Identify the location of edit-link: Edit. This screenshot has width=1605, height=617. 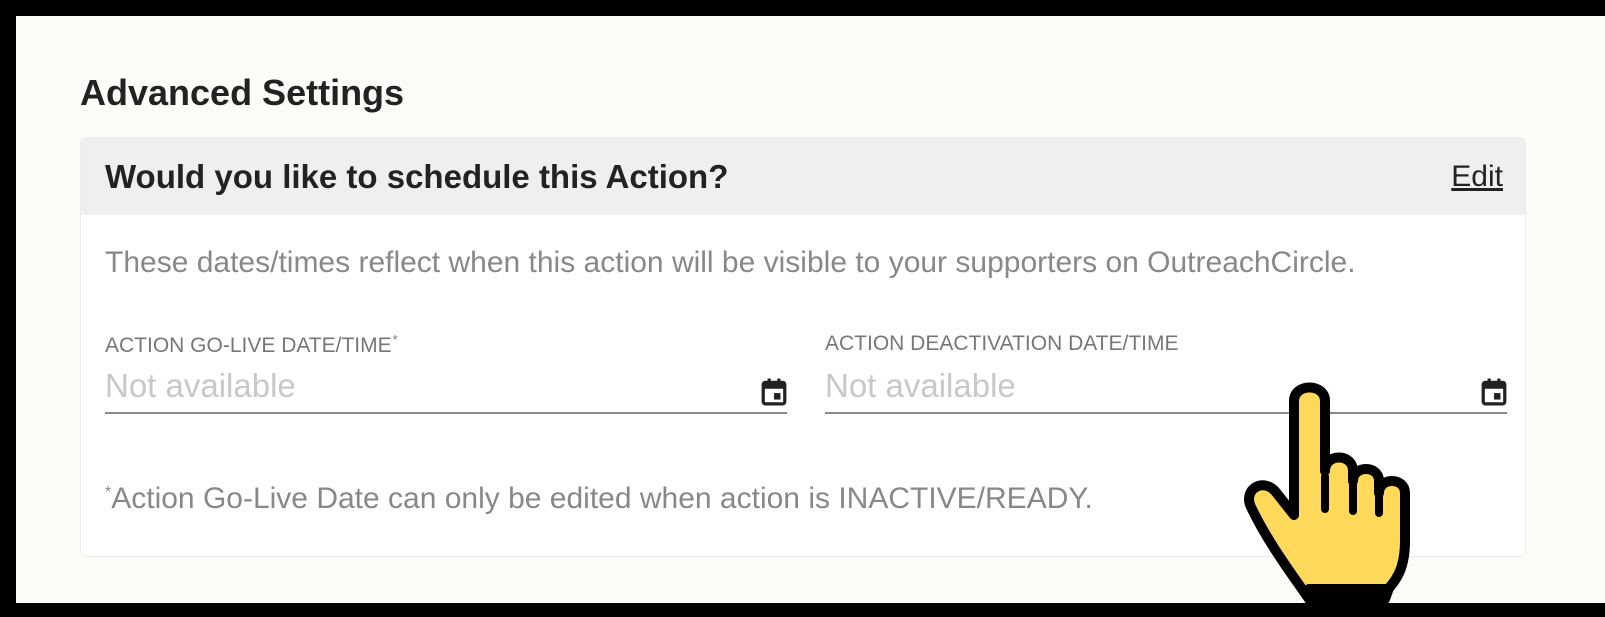
(1477, 177).